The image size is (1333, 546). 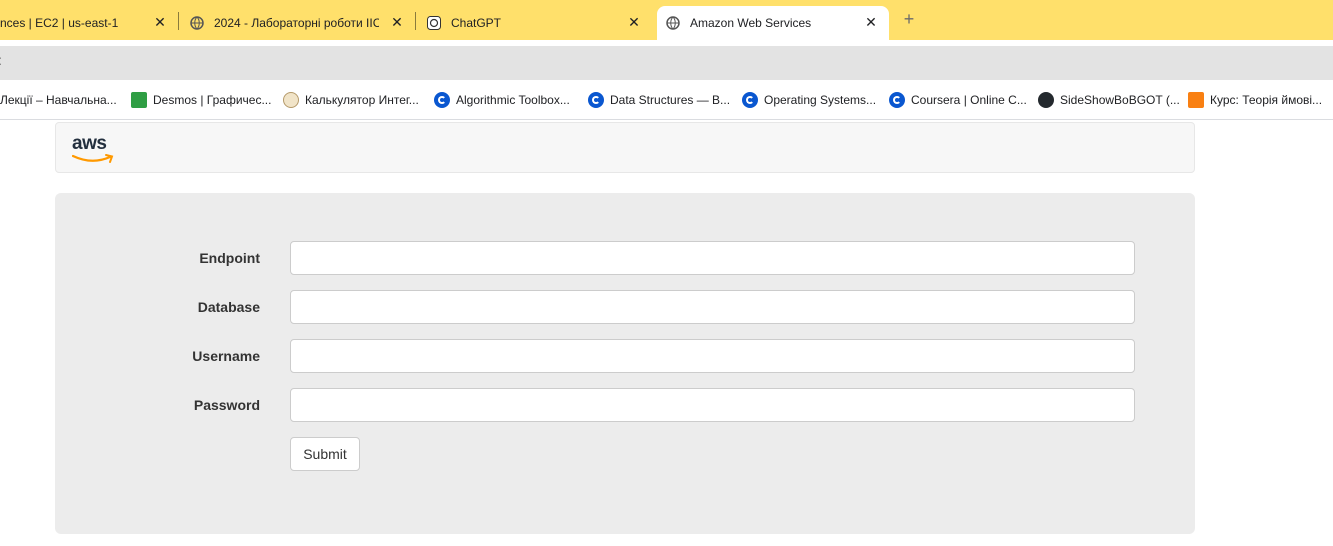 What do you see at coordinates (226, 356) in the screenshot?
I see `username-label: Username` at bounding box center [226, 356].